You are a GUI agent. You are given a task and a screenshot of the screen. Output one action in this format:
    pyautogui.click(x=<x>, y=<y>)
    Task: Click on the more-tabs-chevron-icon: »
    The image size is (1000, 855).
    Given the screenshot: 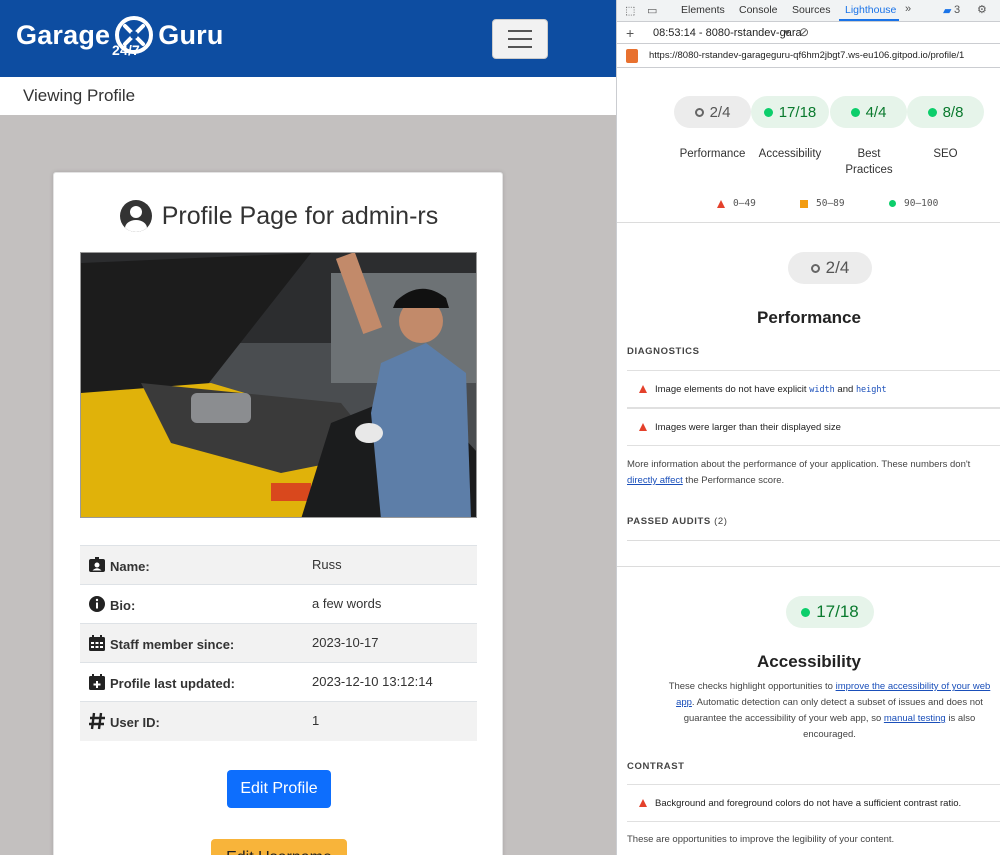 What is the action you would take?
    pyautogui.click(x=908, y=9)
    